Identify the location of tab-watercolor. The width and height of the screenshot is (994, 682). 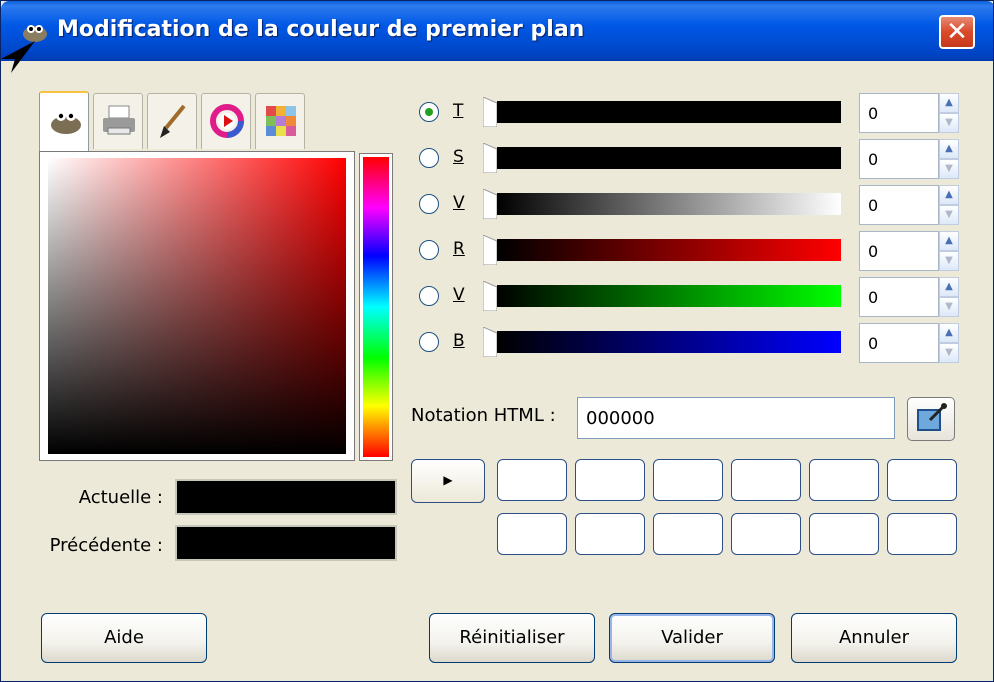
(172, 121).